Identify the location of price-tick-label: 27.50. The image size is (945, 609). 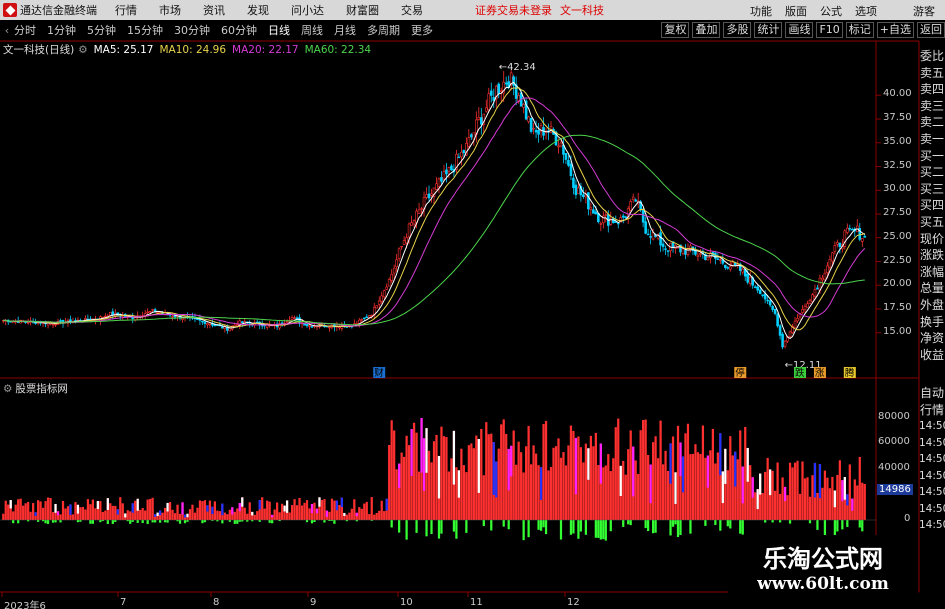
(897, 212).